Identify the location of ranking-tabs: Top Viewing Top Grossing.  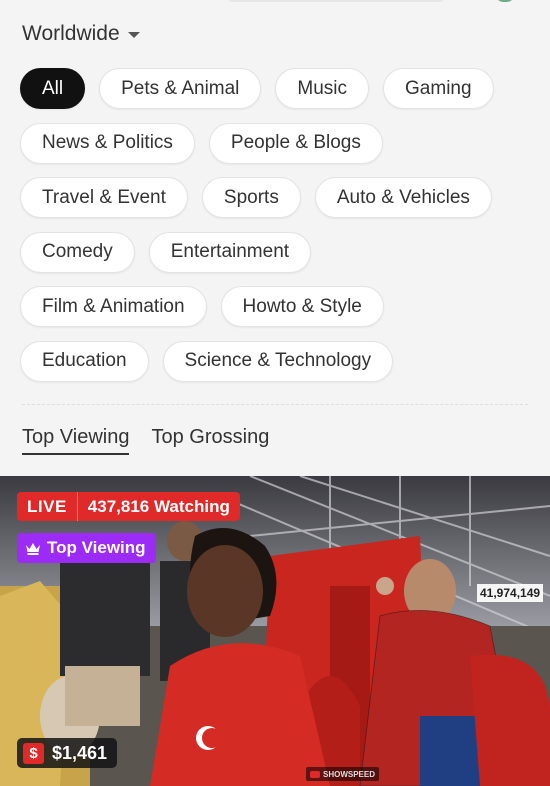
(145, 440).